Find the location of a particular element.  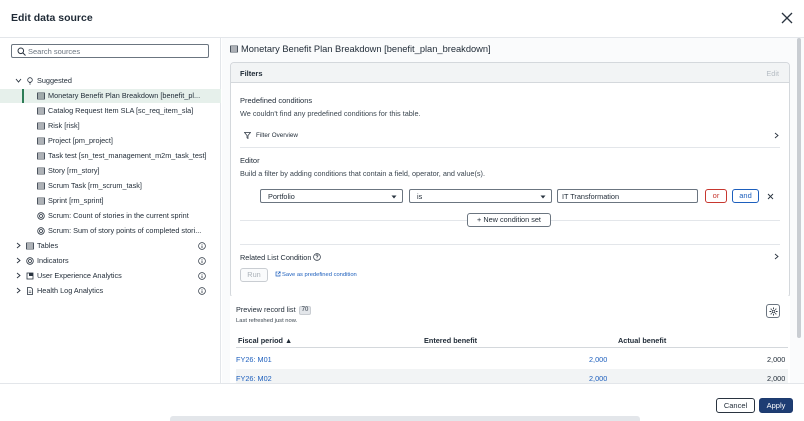

preview-title-label: Preview record list is located at coordinates (266, 309).